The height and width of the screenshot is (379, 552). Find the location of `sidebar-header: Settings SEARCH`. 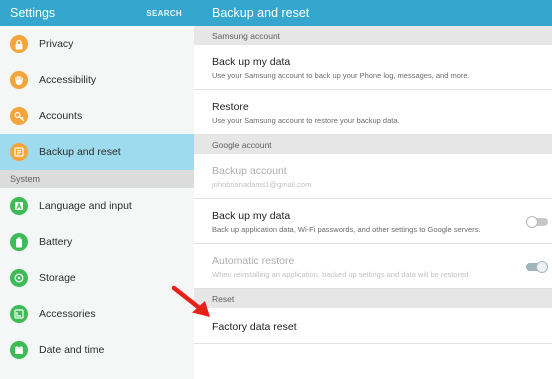

sidebar-header: Settings SEARCH is located at coordinates (97, 13).